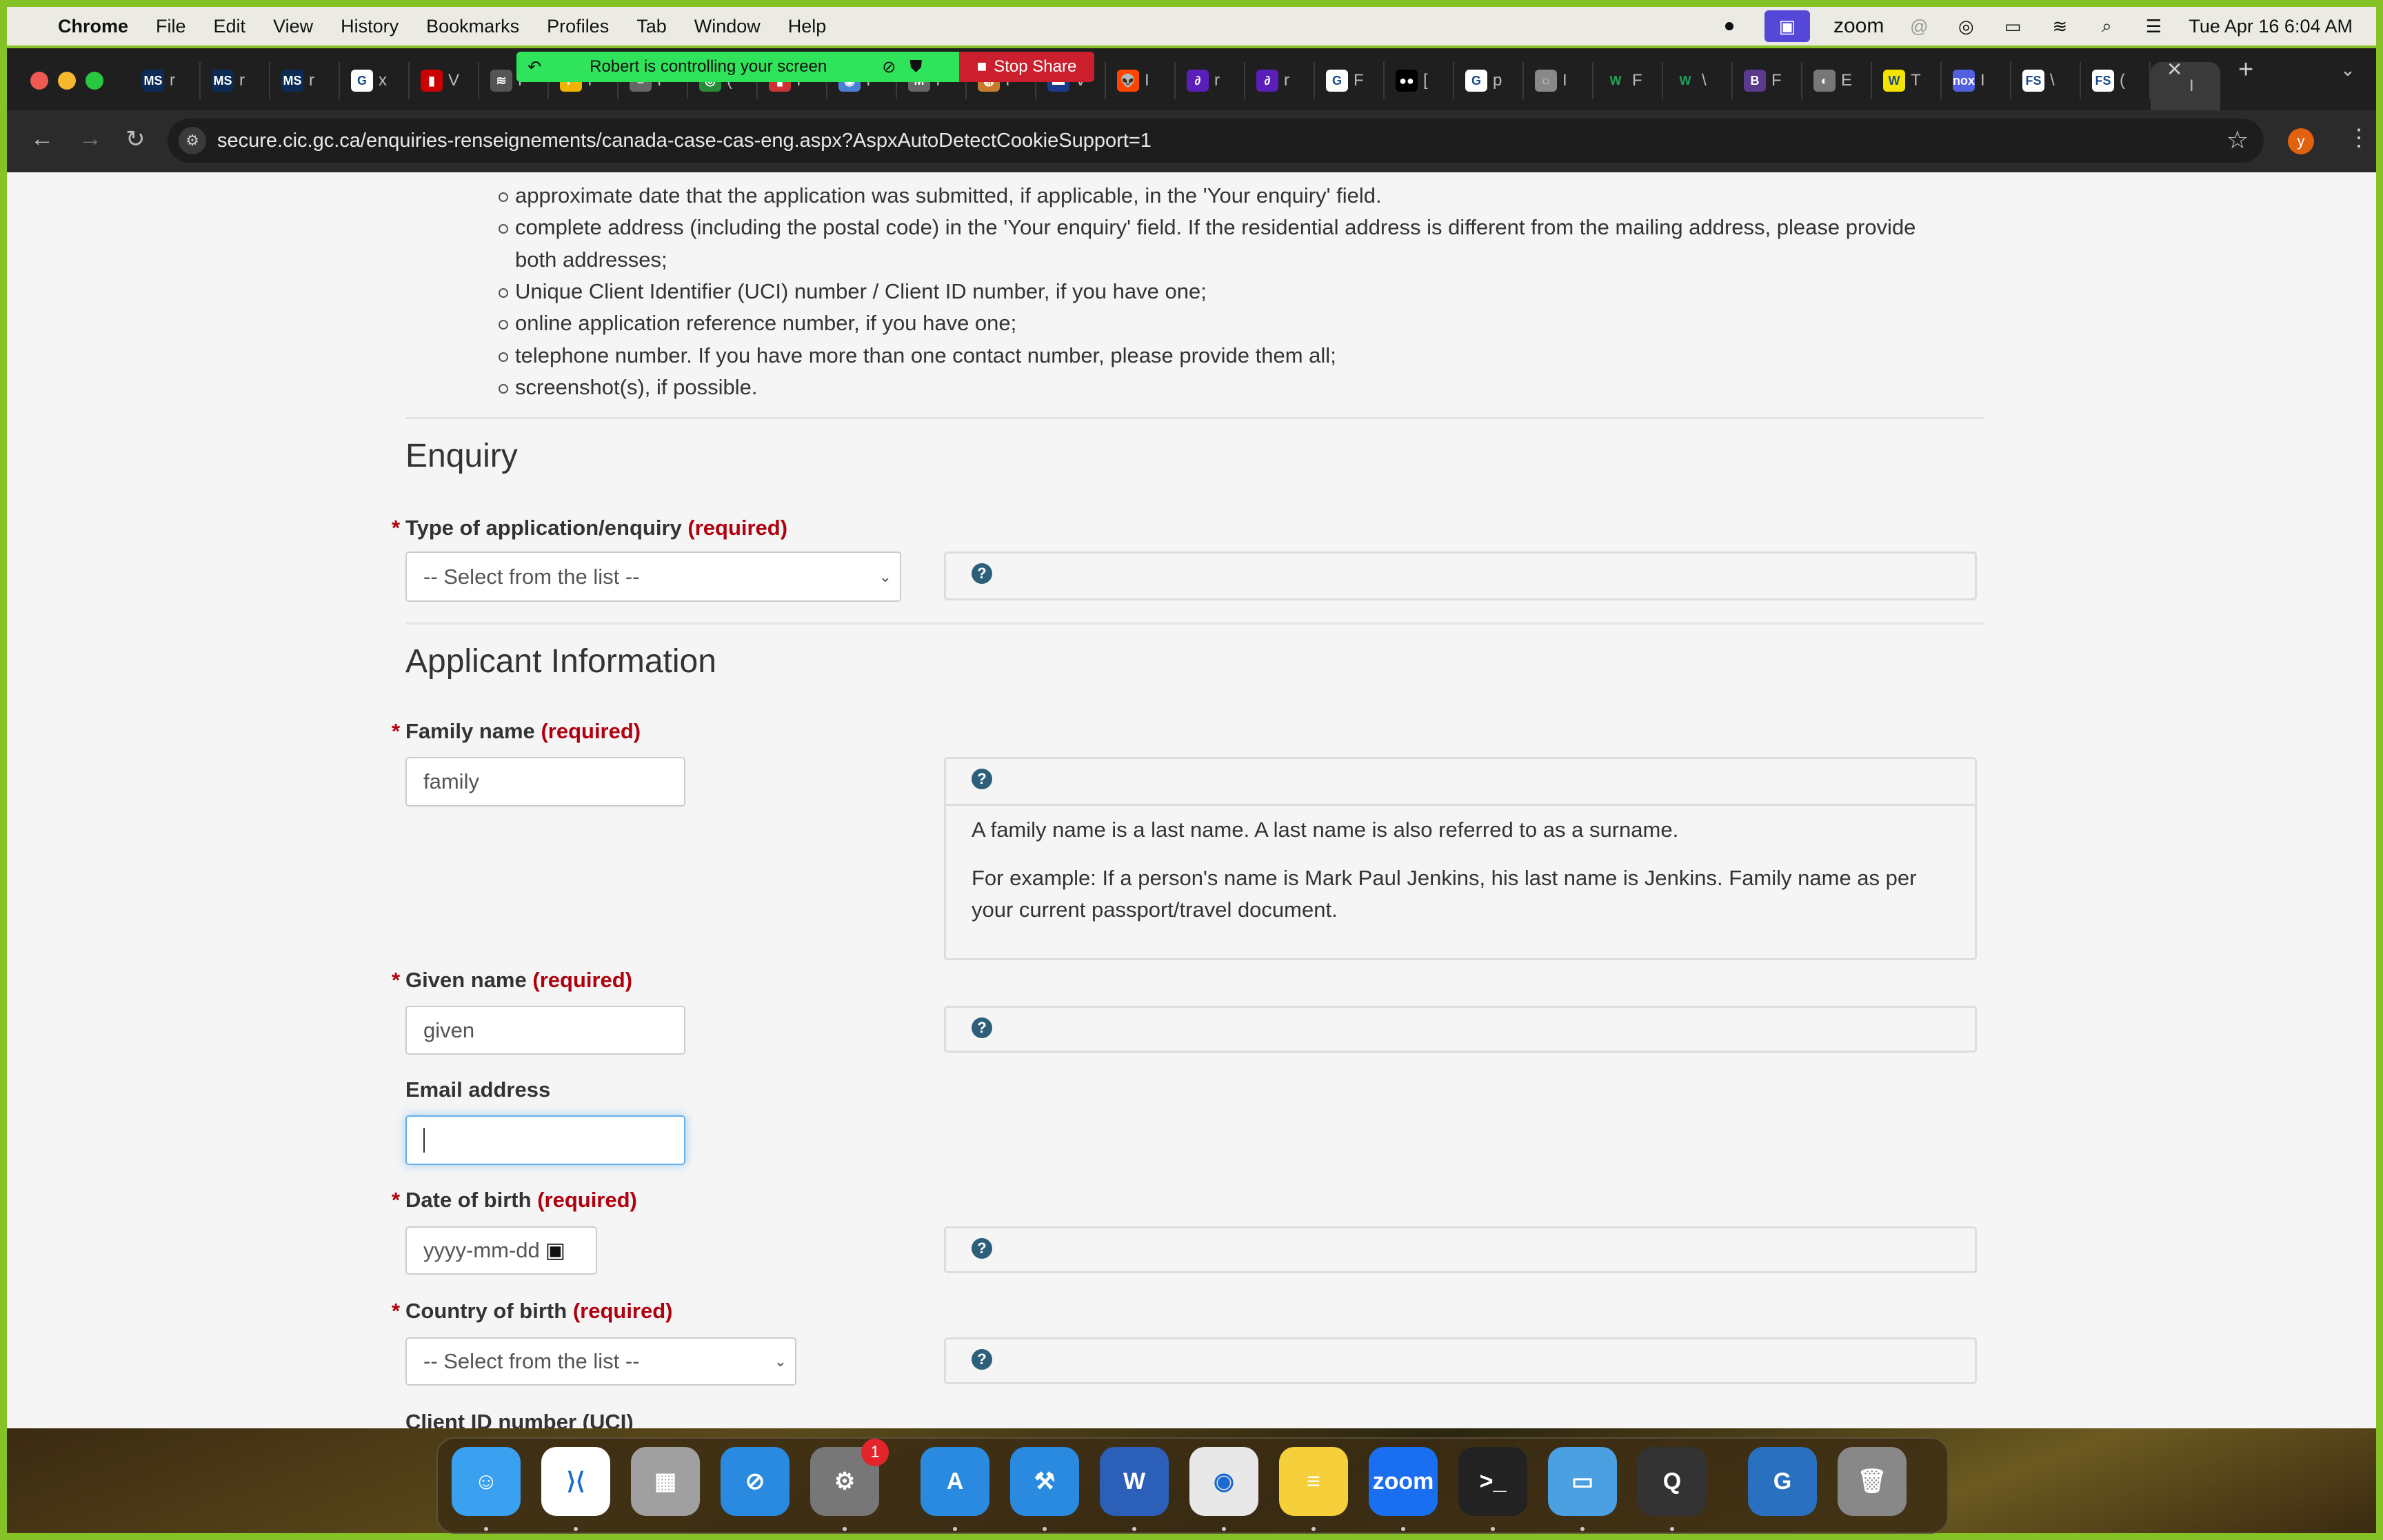 The height and width of the screenshot is (1540, 2383). I want to click on dock-finder-icon: ☺, so click(486, 1482).